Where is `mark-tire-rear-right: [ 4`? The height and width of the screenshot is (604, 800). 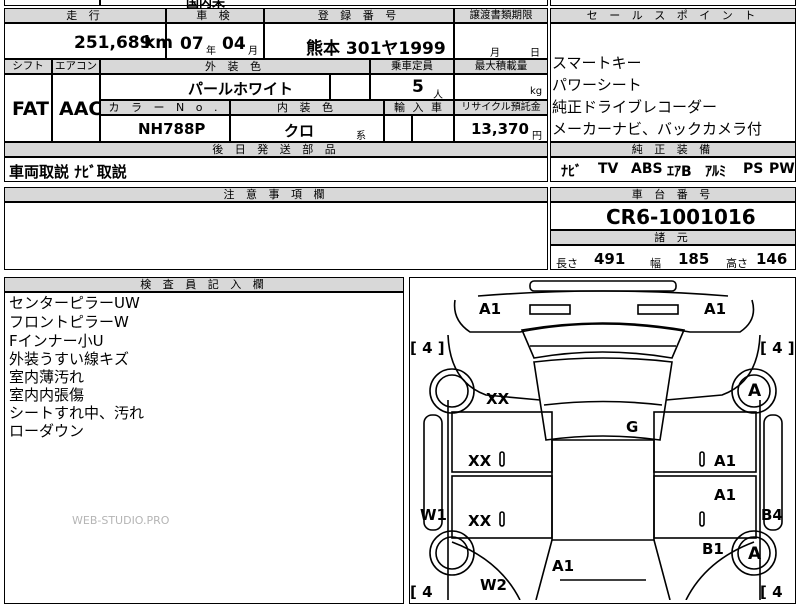 mark-tire-rear-right: [ 4 is located at coordinates (771, 592).